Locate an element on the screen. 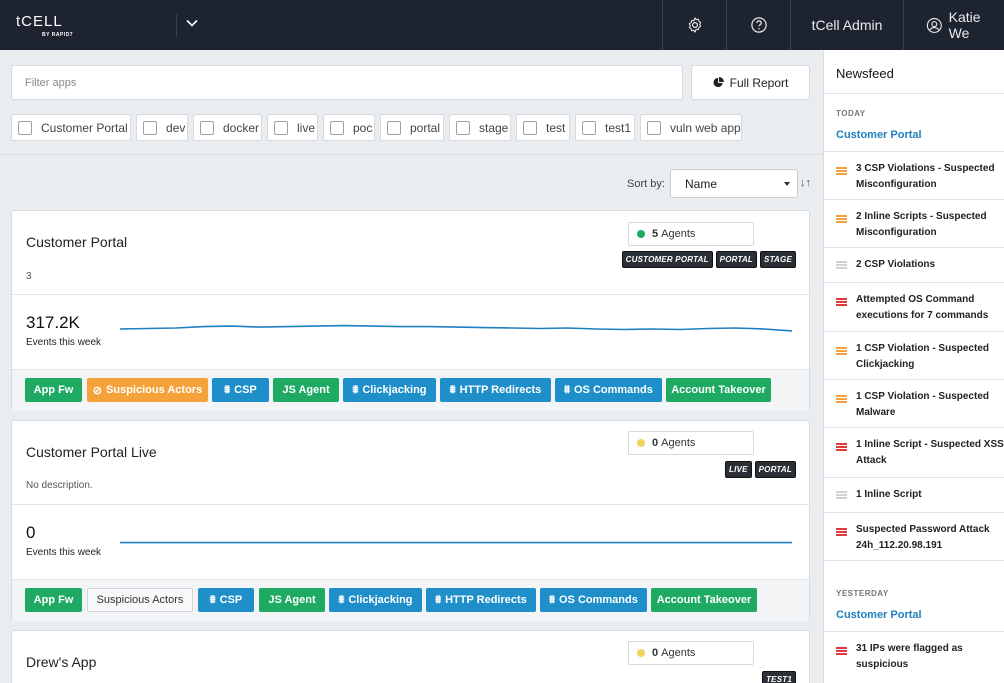  chip-test: test is located at coordinates (543, 127).